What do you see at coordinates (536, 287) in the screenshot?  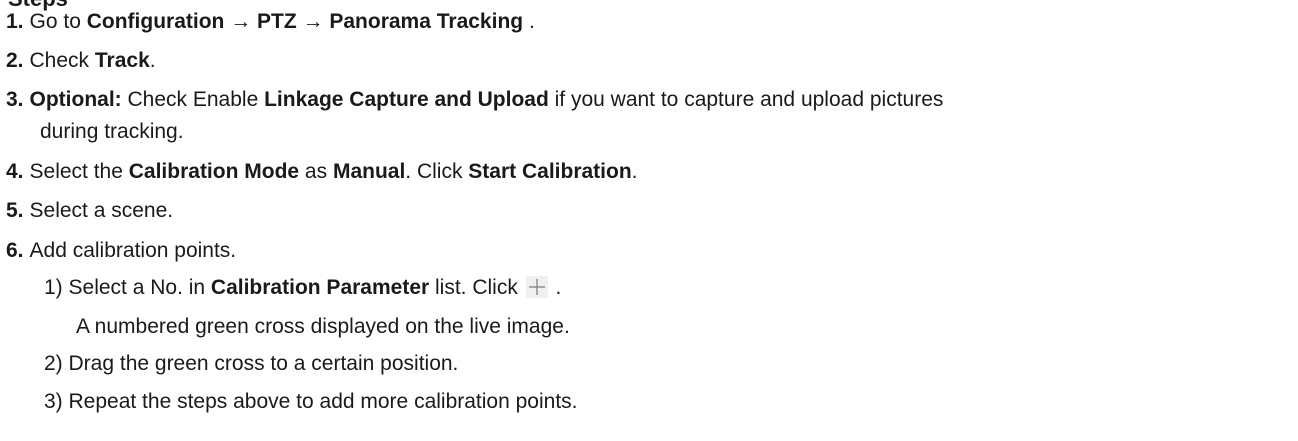 I see `plus-icon` at bounding box center [536, 287].